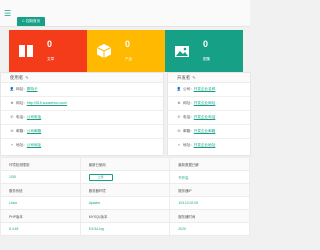 The height and width of the screenshot is (250, 320). I want to click on table-cell: 5.5.54-log, so click(125, 229).